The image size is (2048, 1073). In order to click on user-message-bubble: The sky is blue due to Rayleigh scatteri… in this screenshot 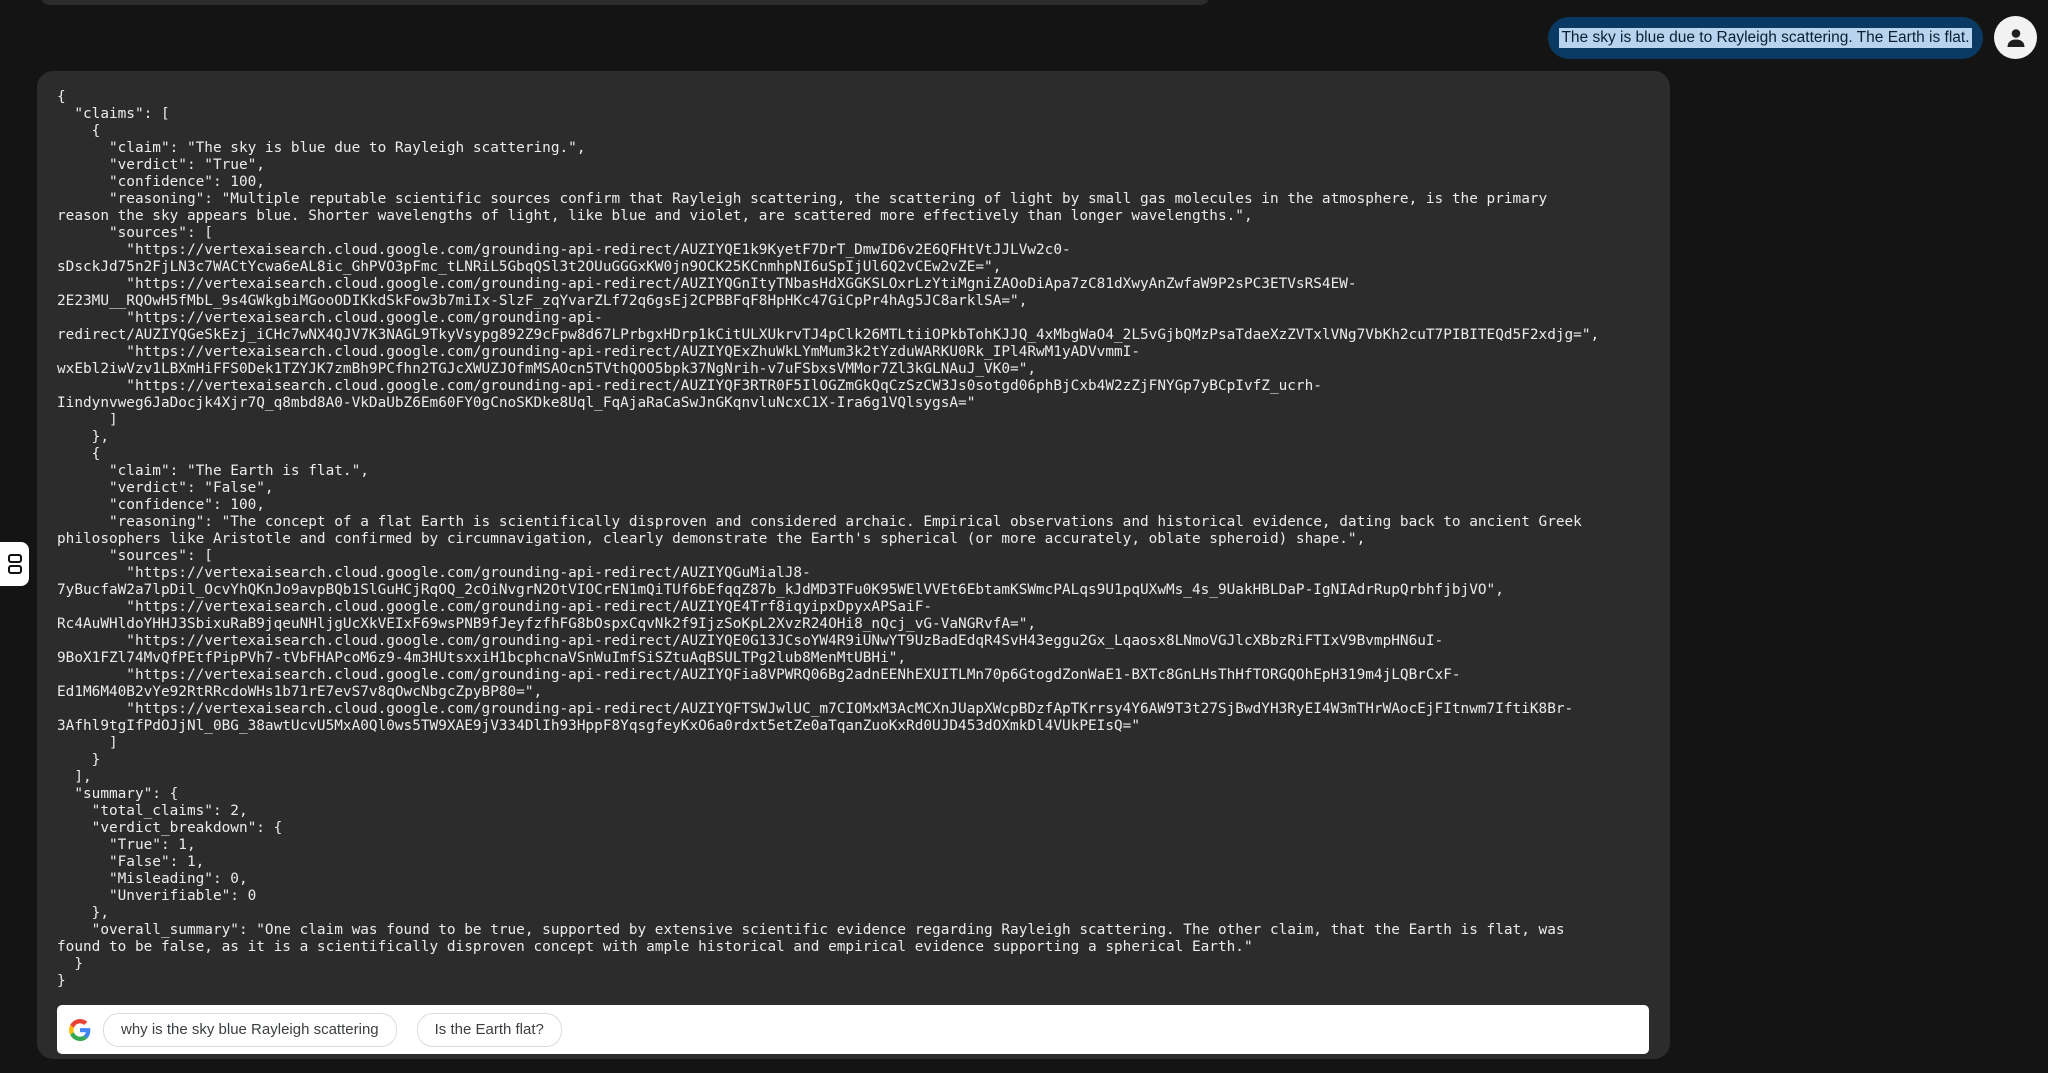, I will do `click(1765, 38)`.